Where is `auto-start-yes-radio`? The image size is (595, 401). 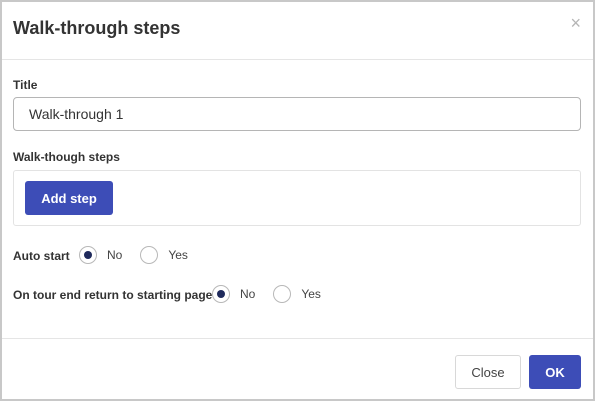
auto-start-yes-radio is located at coordinates (149, 255).